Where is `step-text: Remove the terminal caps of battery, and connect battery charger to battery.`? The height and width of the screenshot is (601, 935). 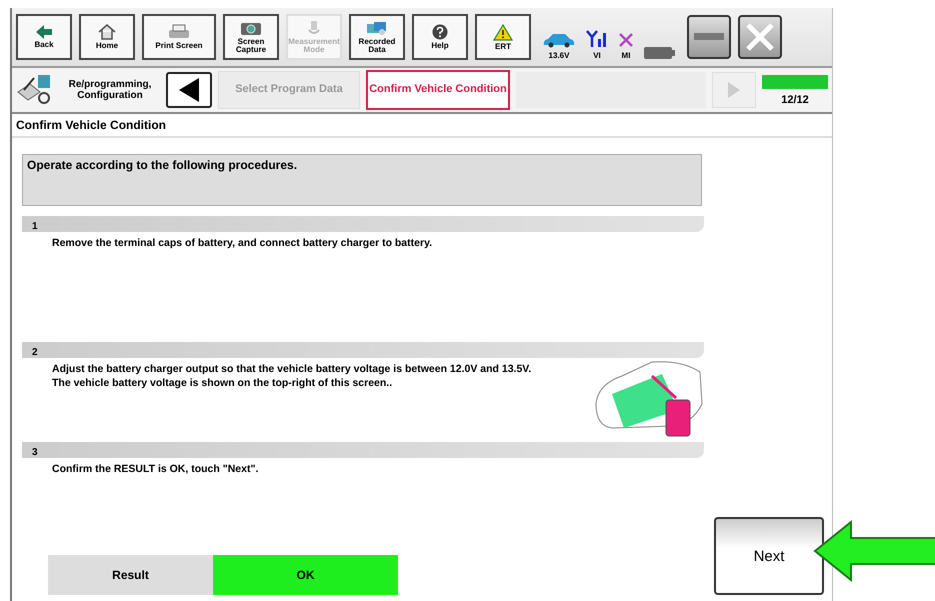
step-text: Remove the terminal caps of battery, and connect battery charger to battery. is located at coordinates (243, 243).